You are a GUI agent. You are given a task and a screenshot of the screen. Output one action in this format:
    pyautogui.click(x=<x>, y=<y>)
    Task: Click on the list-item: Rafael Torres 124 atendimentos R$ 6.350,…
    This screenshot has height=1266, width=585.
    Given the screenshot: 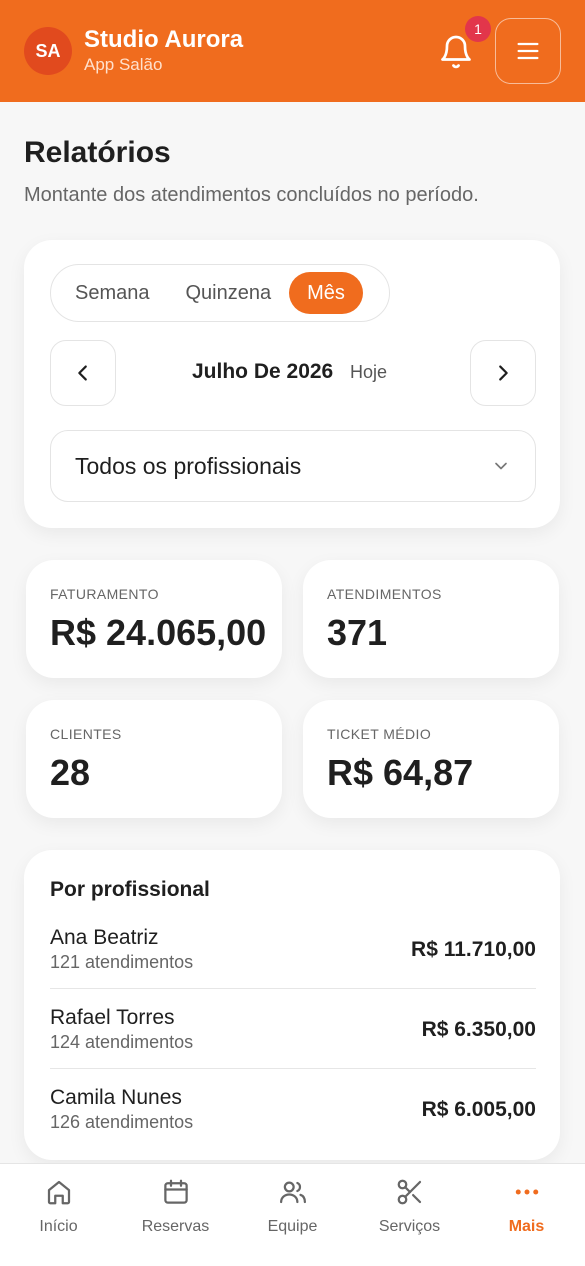 What is the action you would take?
    pyautogui.click(x=293, y=1046)
    